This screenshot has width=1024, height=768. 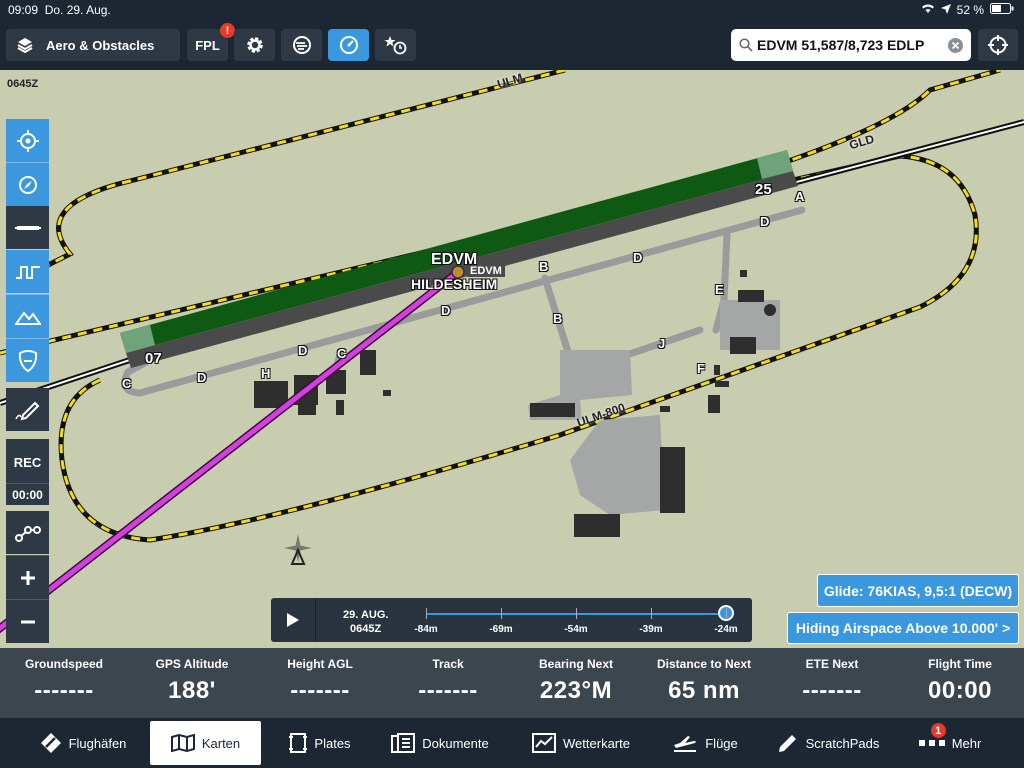 I want to click on highway-button, so click(x=27, y=360).